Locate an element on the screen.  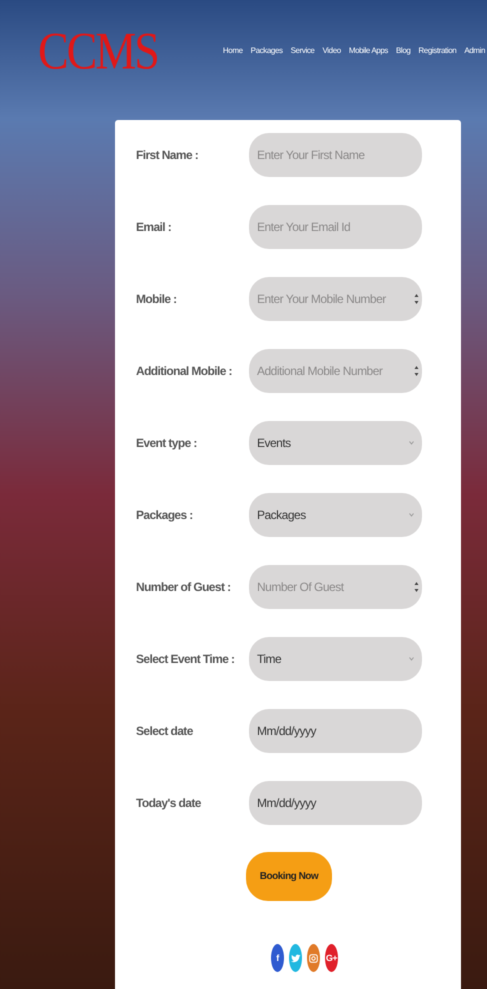
facebook-icon: f is located at coordinates (277, 958).